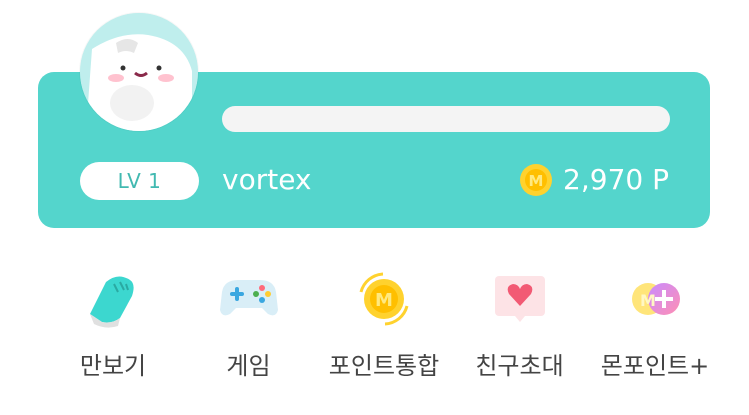 The height and width of the screenshot is (415, 749). What do you see at coordinates (249, 299) in the screenshot?
I see `gamepad-icon` at bounding box center [249, 299].